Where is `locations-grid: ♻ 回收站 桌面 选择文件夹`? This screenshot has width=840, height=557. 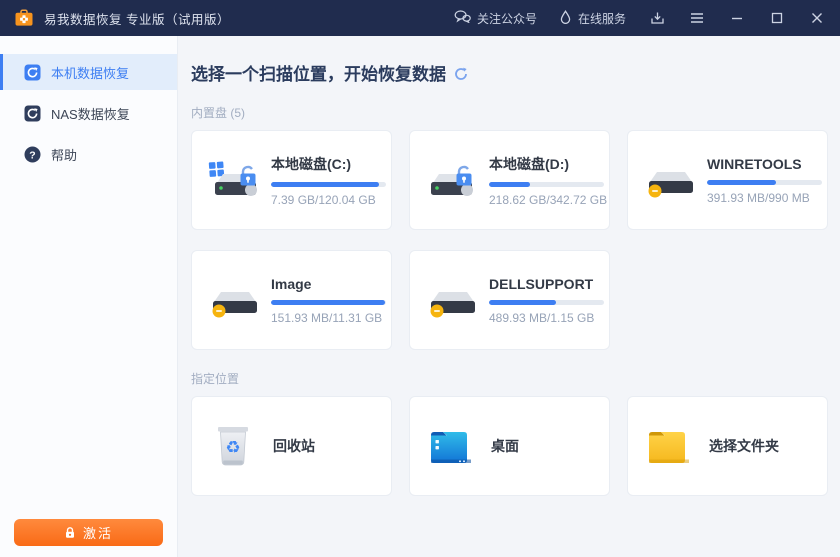 locations-grid: ♻ 回收站 桌面 选择文件夹 is located at coordinates (509, 446).